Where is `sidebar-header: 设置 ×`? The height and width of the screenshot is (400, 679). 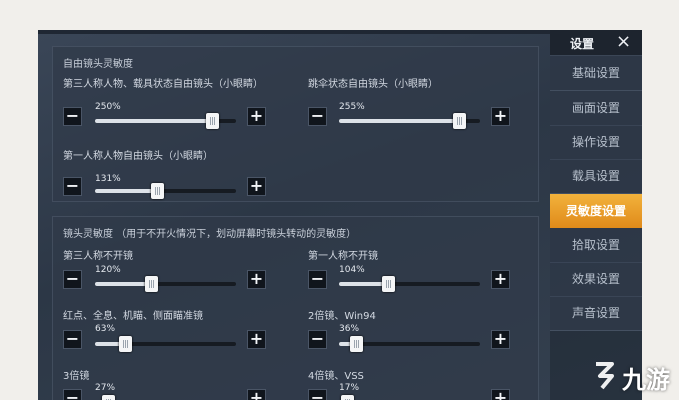 sidebar-header: 设置 × is located at coordinates (596, 43).